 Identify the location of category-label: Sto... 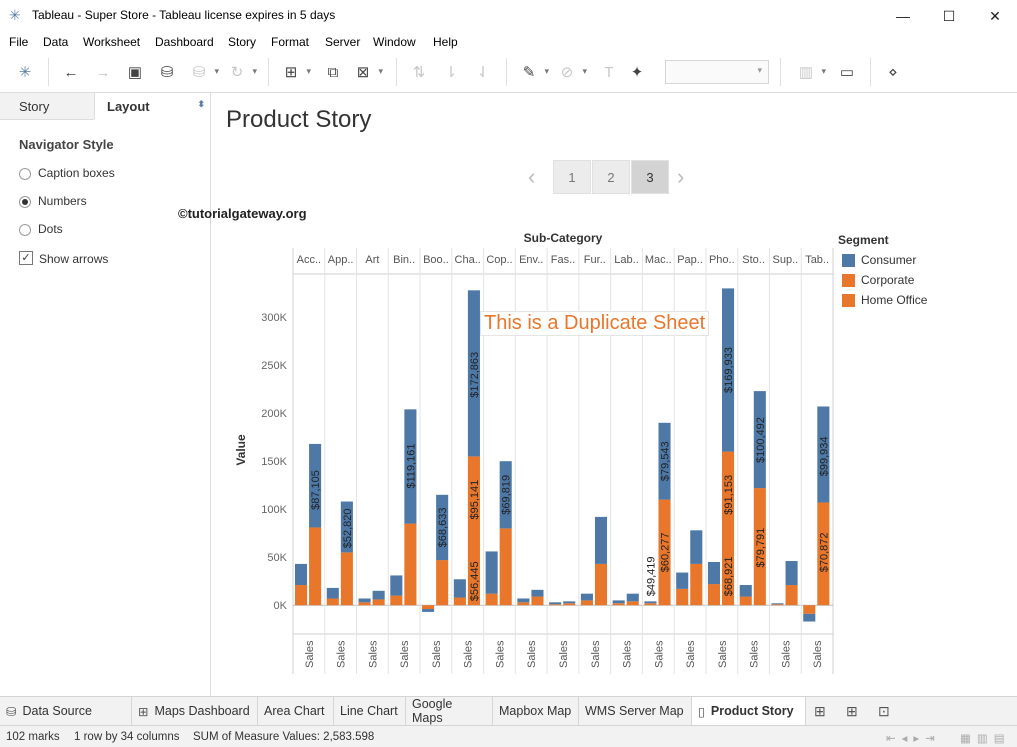
(753, 260).